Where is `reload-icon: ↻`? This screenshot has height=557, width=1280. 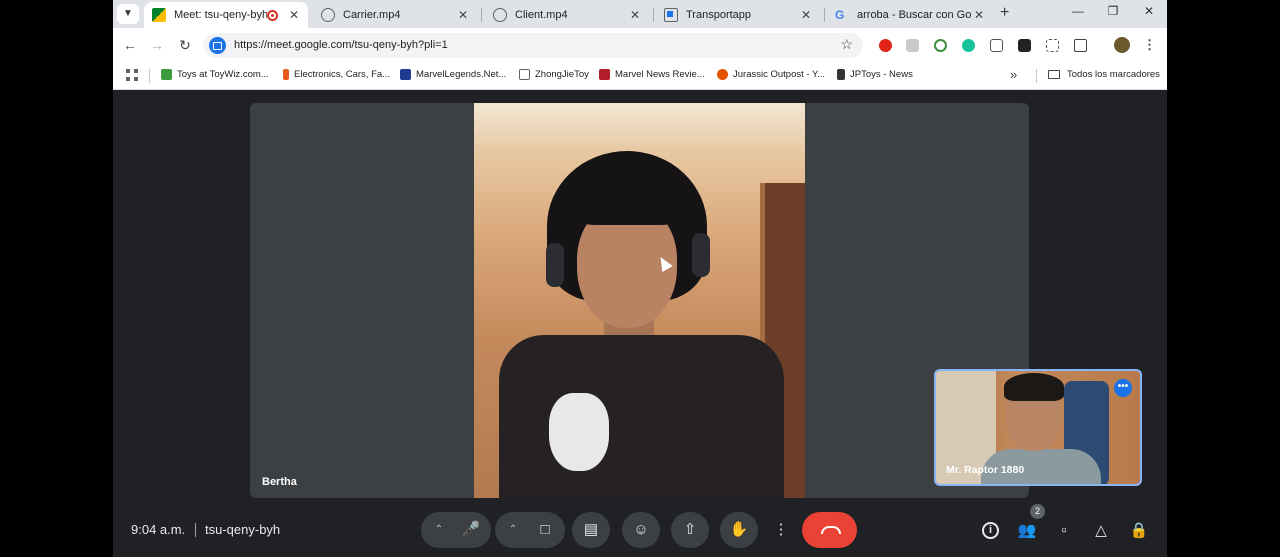
reload-icon: ↻ is located at coordinates (185, 45).